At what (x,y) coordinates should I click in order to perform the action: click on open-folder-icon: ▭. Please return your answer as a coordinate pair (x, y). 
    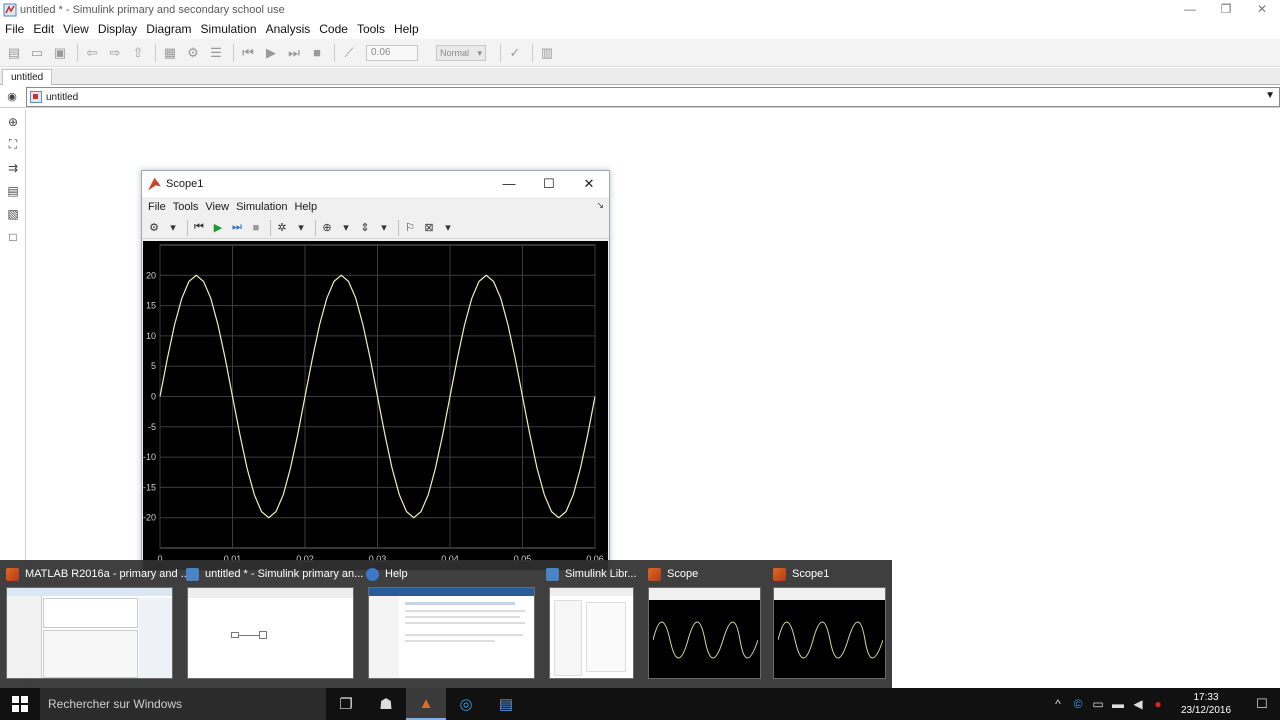
    Looking at the image, I should click on (37, 53).